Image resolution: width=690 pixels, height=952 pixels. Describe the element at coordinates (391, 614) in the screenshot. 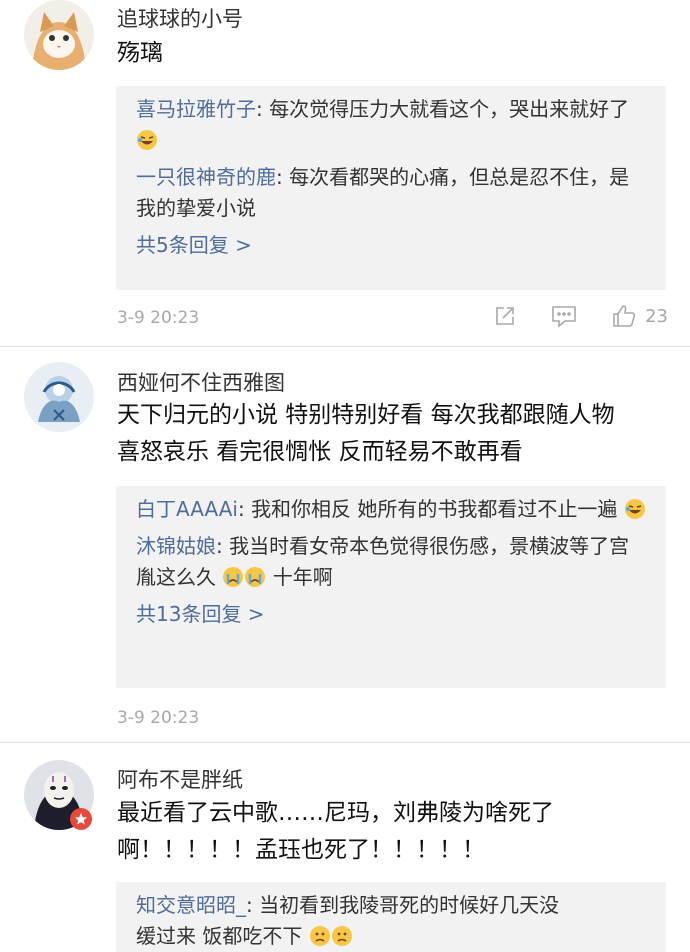

I see `more-replies-link: 共13条回复 >` at that location.